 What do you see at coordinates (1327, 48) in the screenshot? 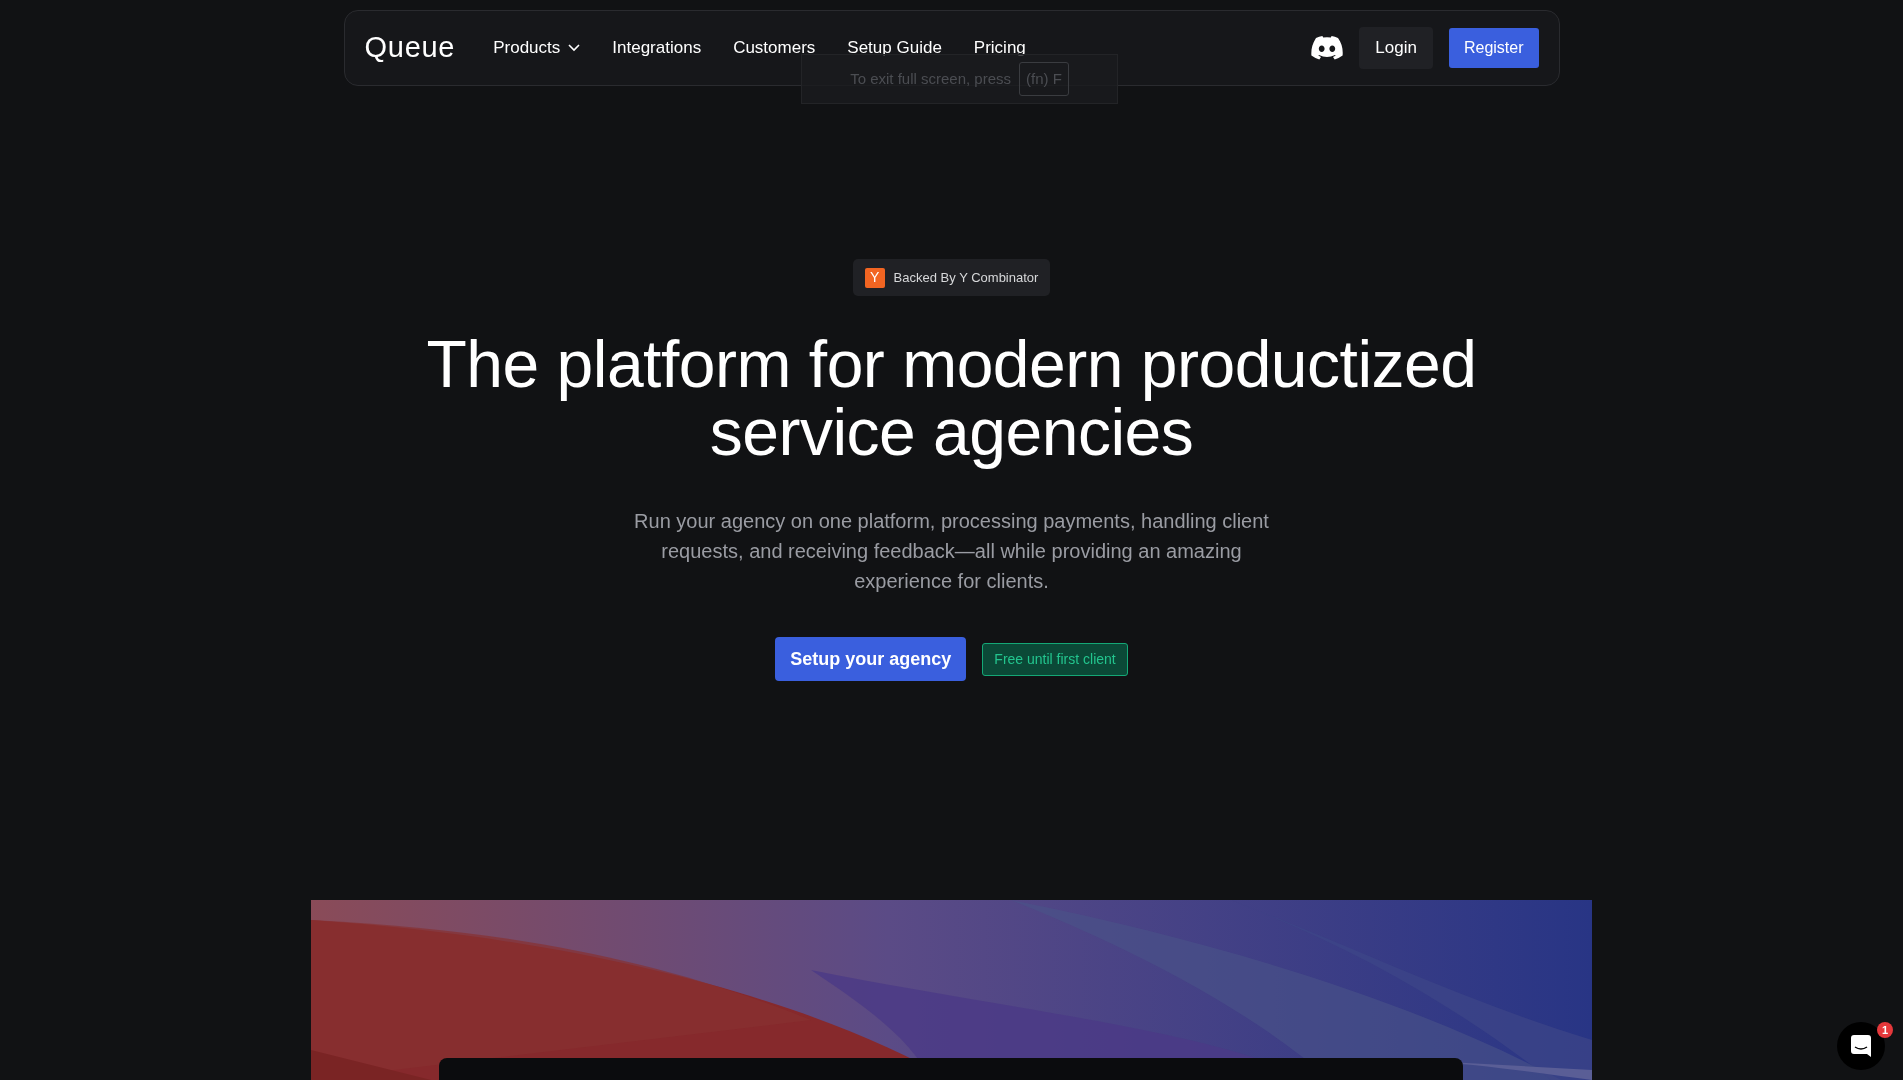
I see `discord-icon` at bounding box center [1327, 48].